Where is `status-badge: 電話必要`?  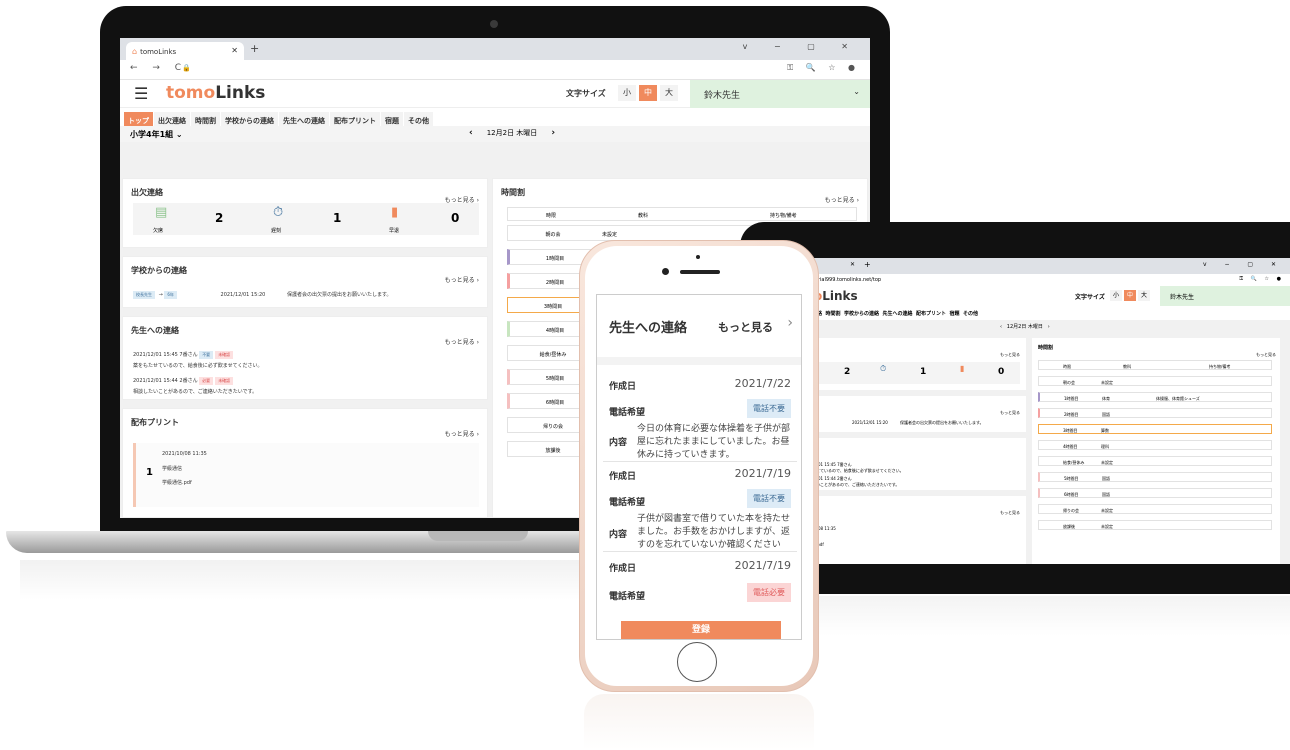 status-badge: 電話必要 is located at coordinates (769, 592).